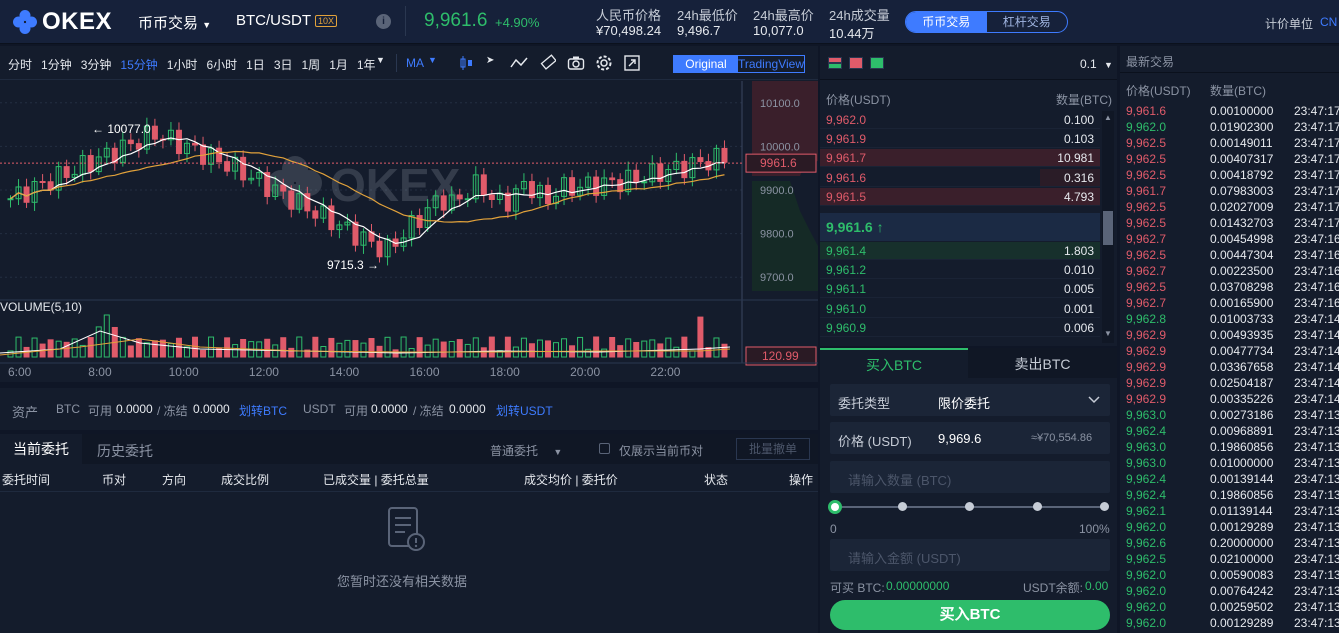 The image size is (1339, 633). I want to click on interval-1: 1分钟, so click(56, 64).